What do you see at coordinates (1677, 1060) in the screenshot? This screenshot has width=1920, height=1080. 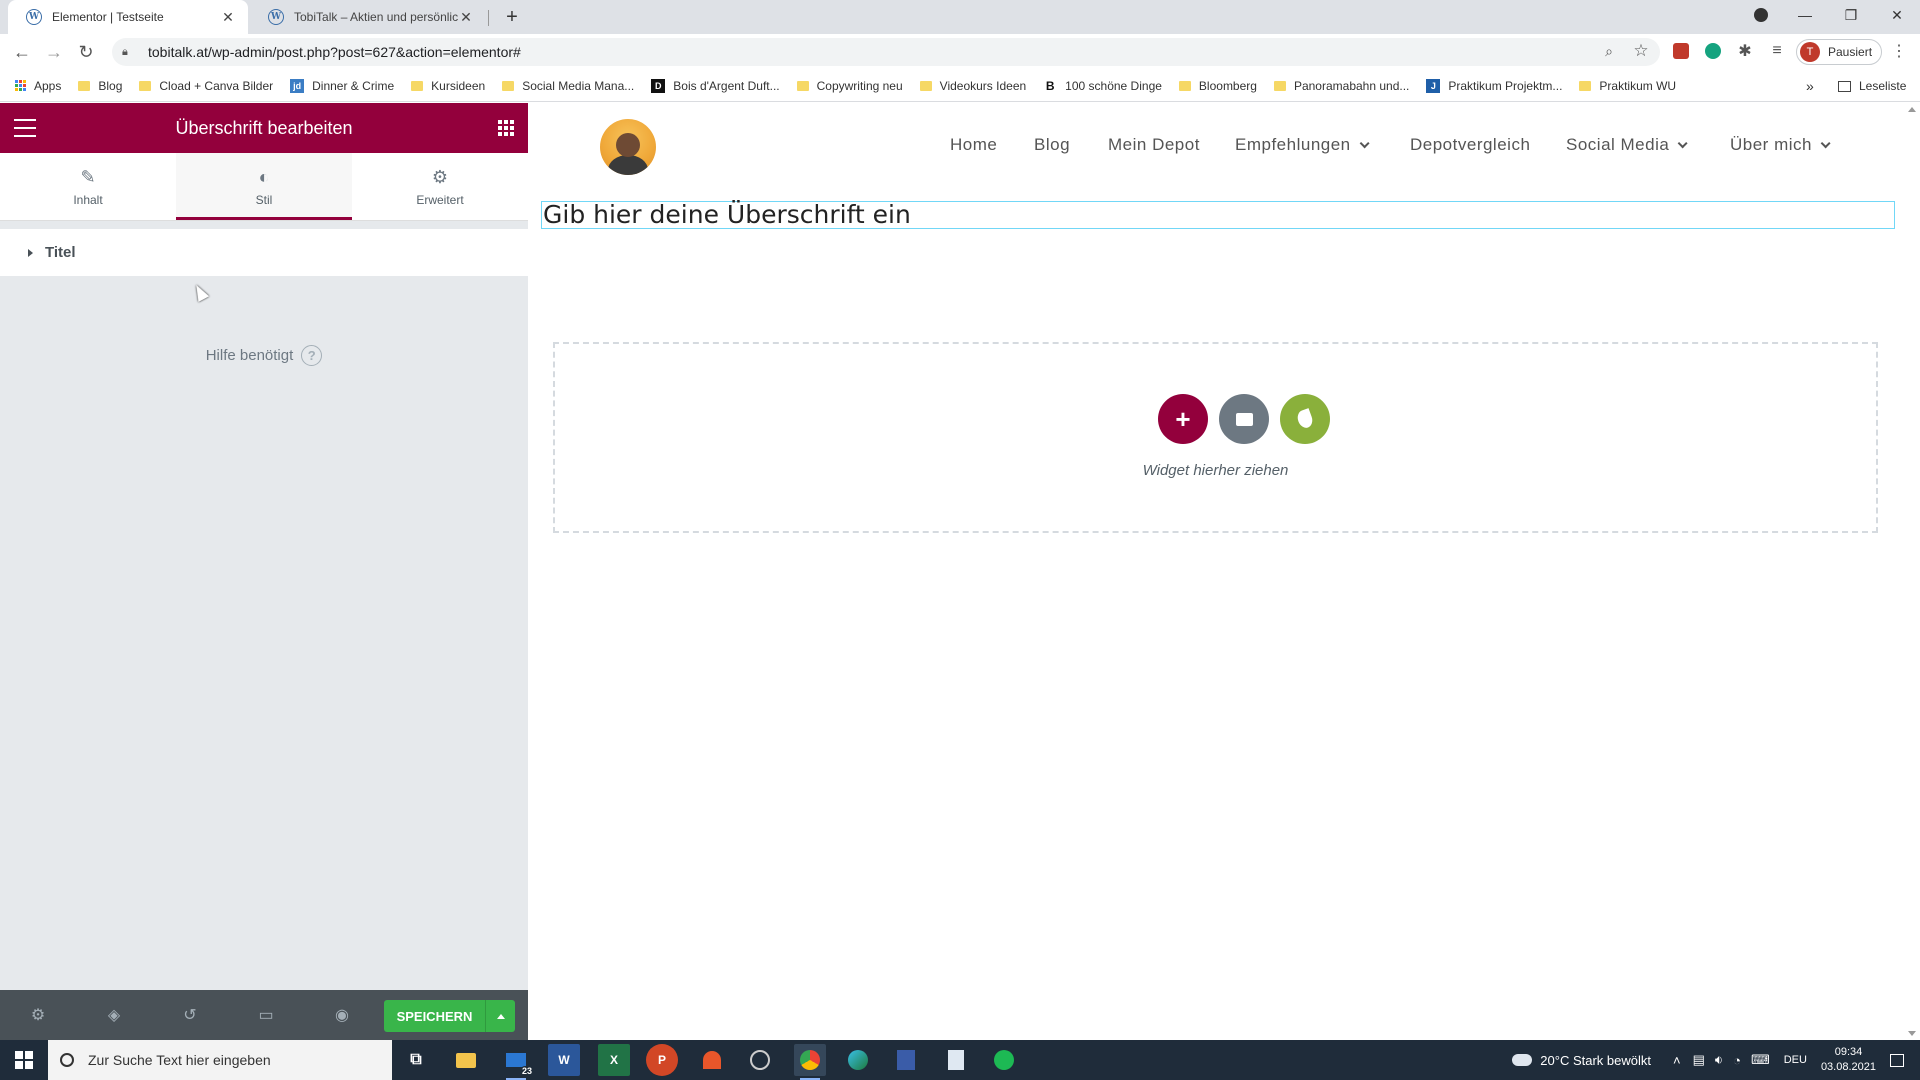 I see `chevron-up-icon: ˄` at bounding box center [1677, 1060].